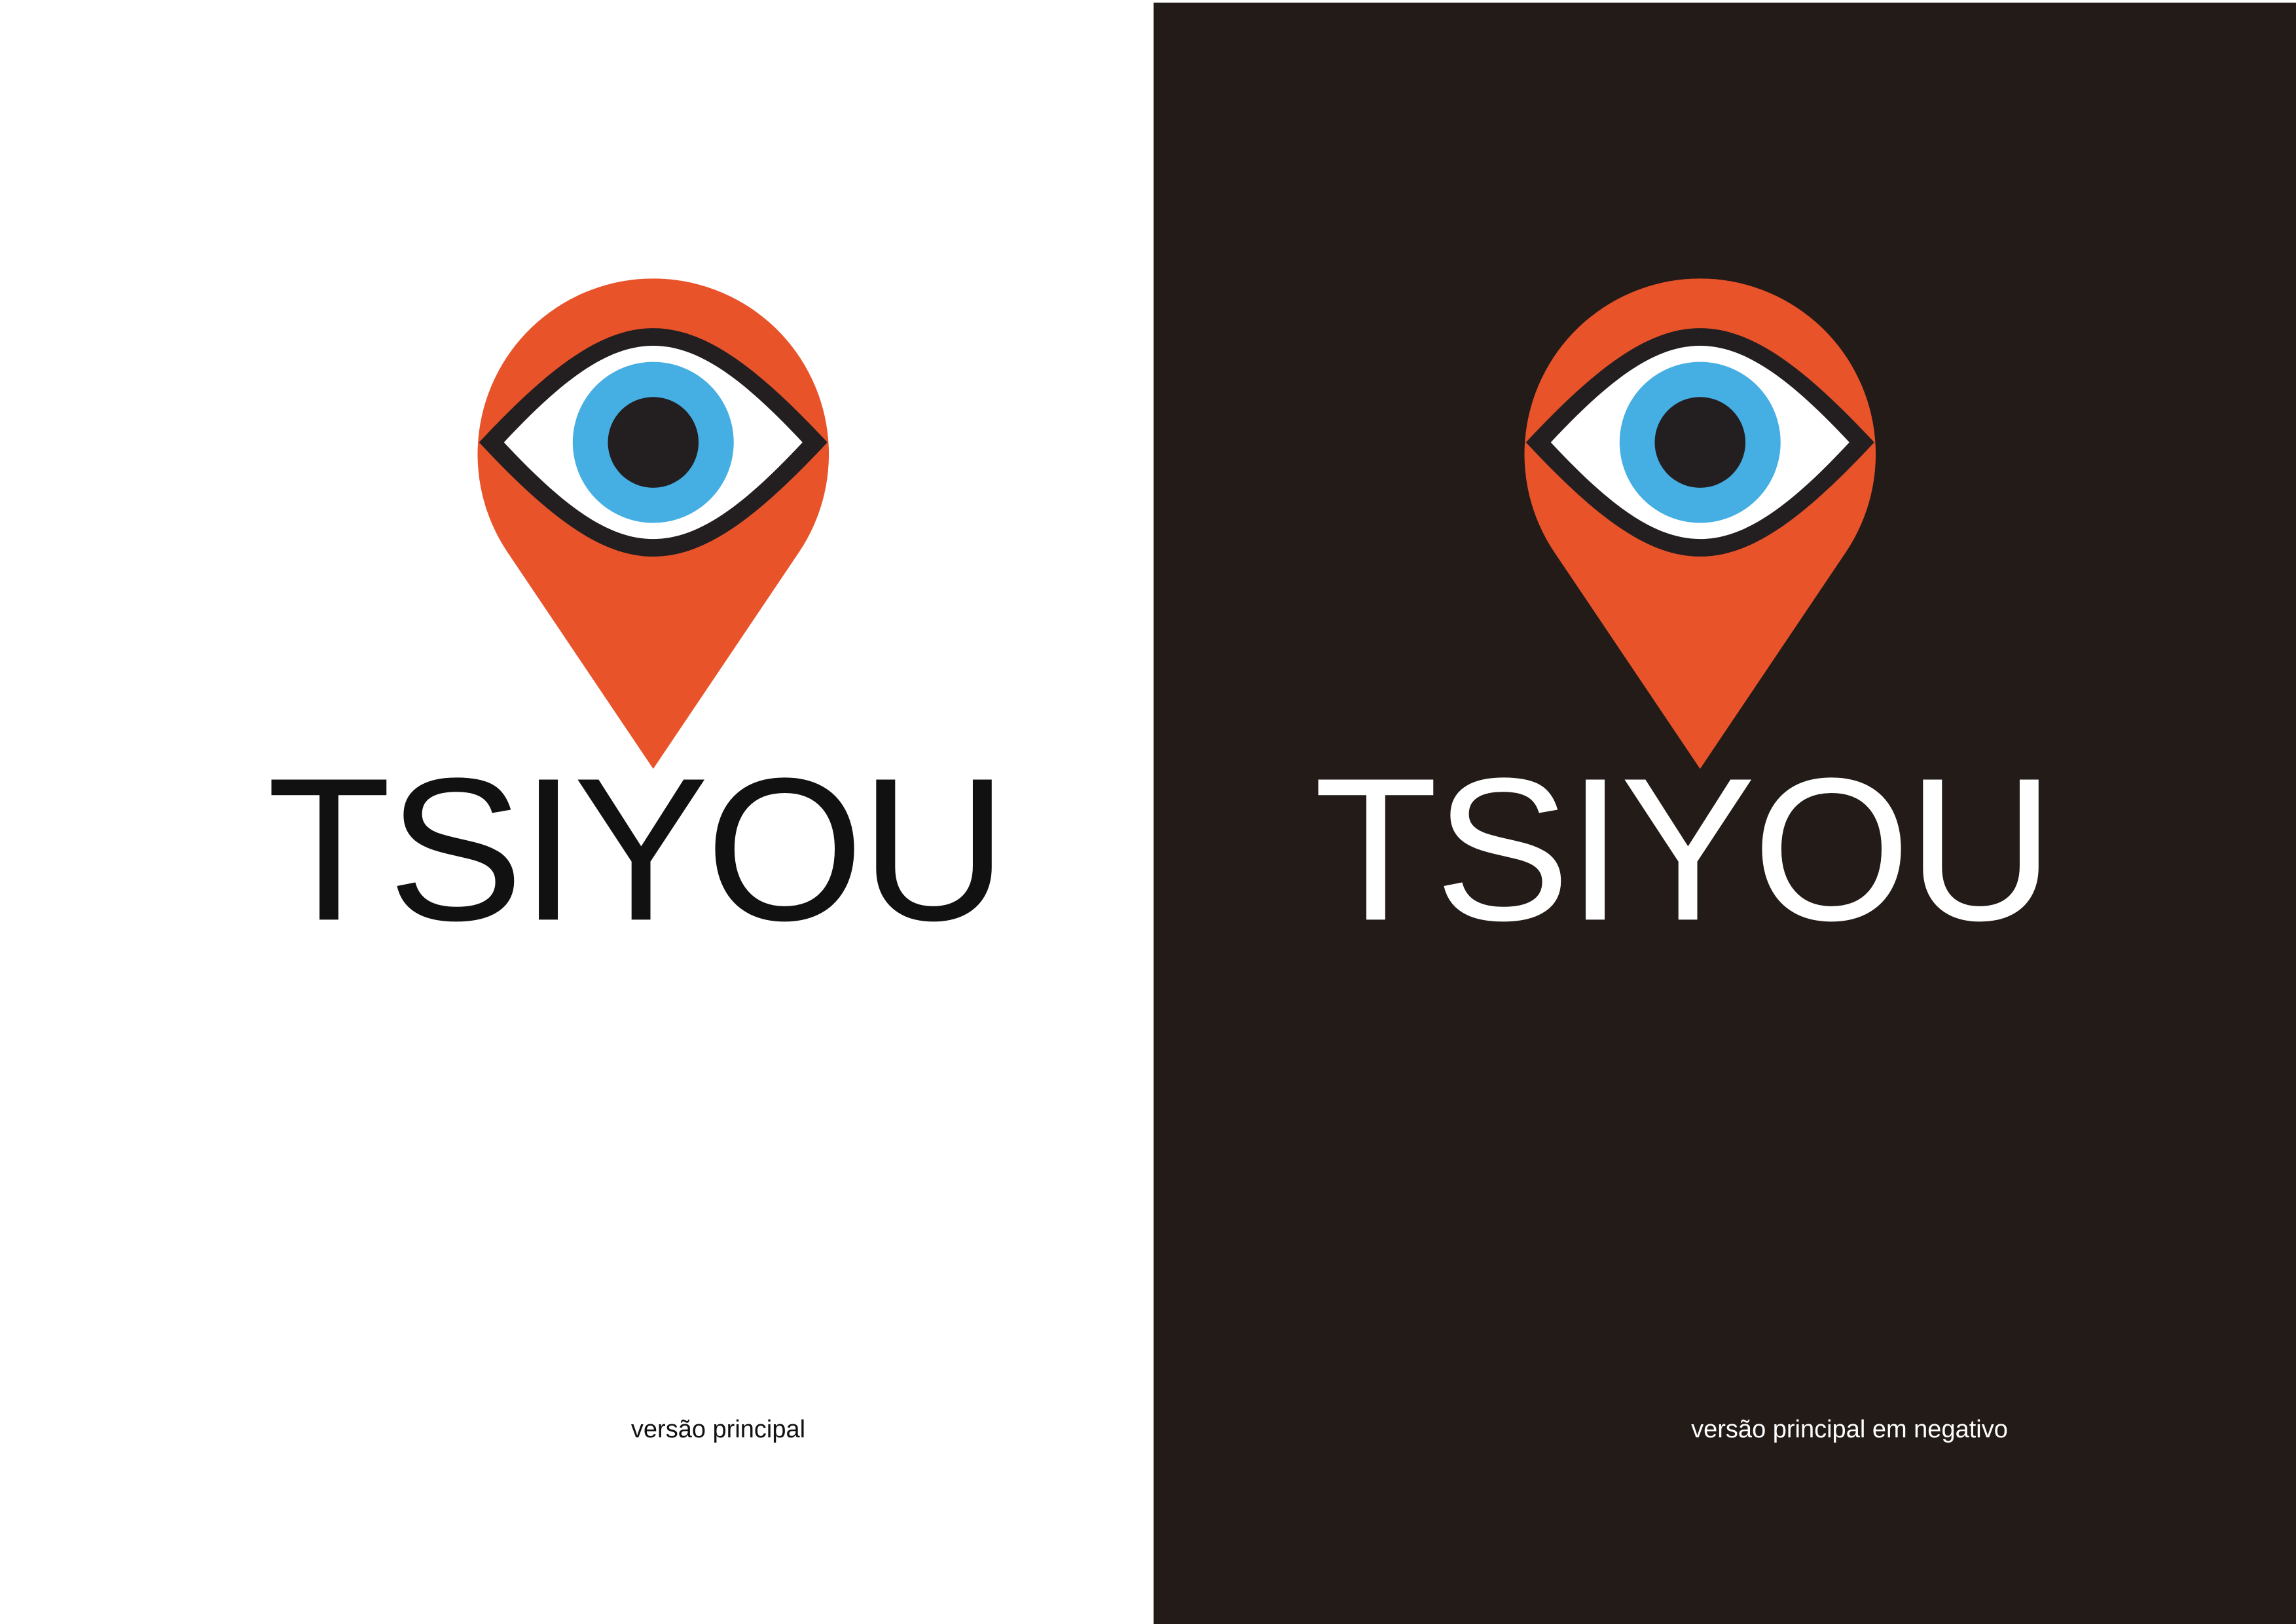 The width and height of the screenshot is (2296, 1624). I want to click on caption-main-version: versão principal, so click(718, 1429).